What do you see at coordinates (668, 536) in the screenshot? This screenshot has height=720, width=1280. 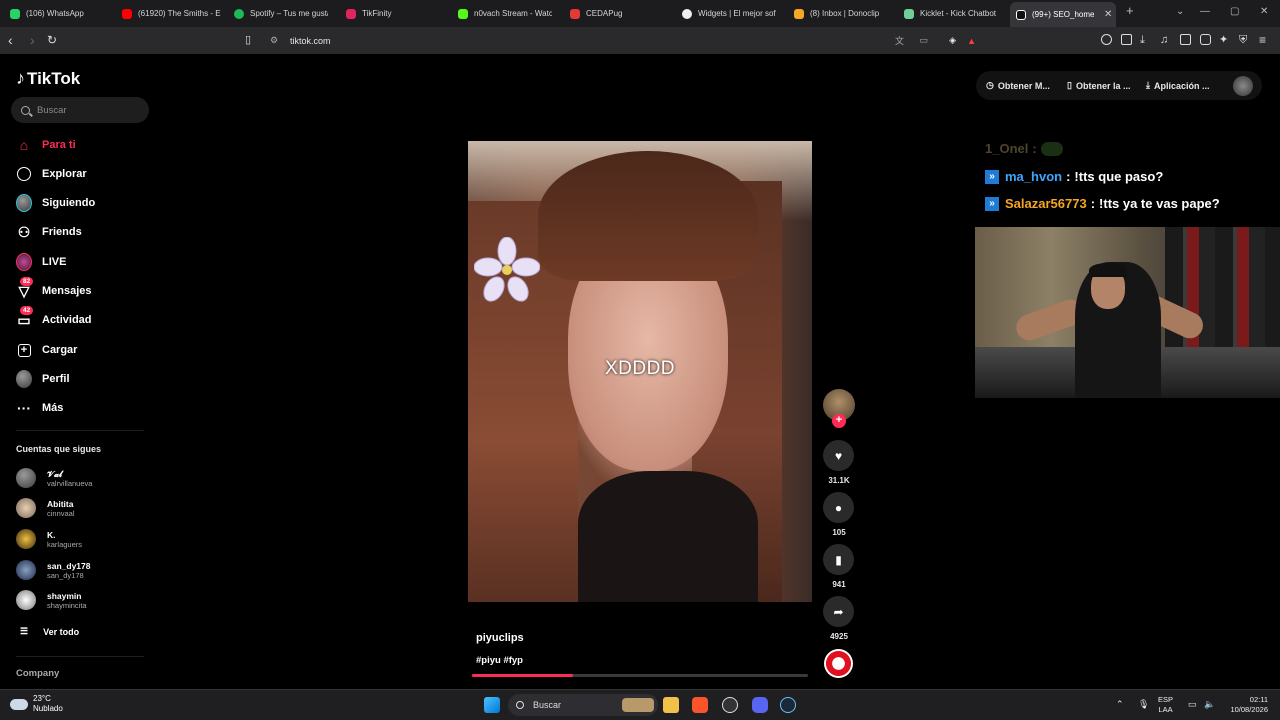 I see `video-shirt` at bounding box center [668, 536].